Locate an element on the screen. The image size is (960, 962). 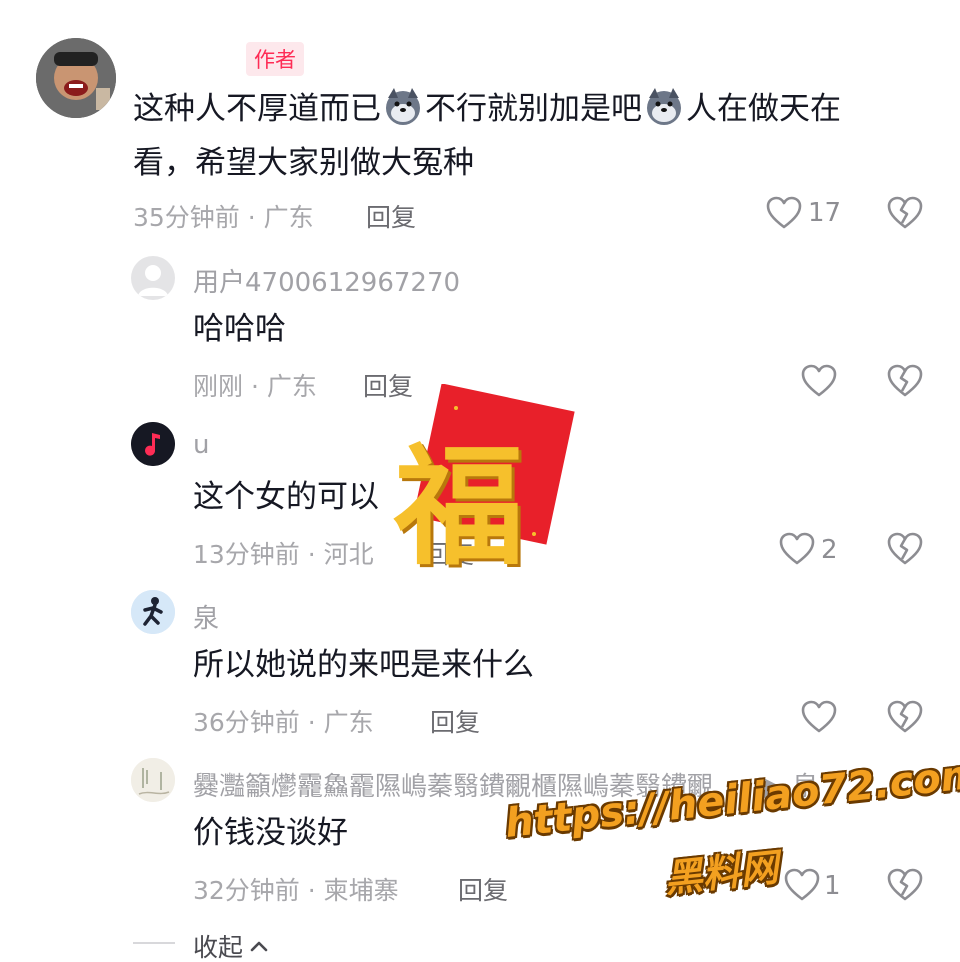
fu-character: 福 is located at coordinates (459, 506).